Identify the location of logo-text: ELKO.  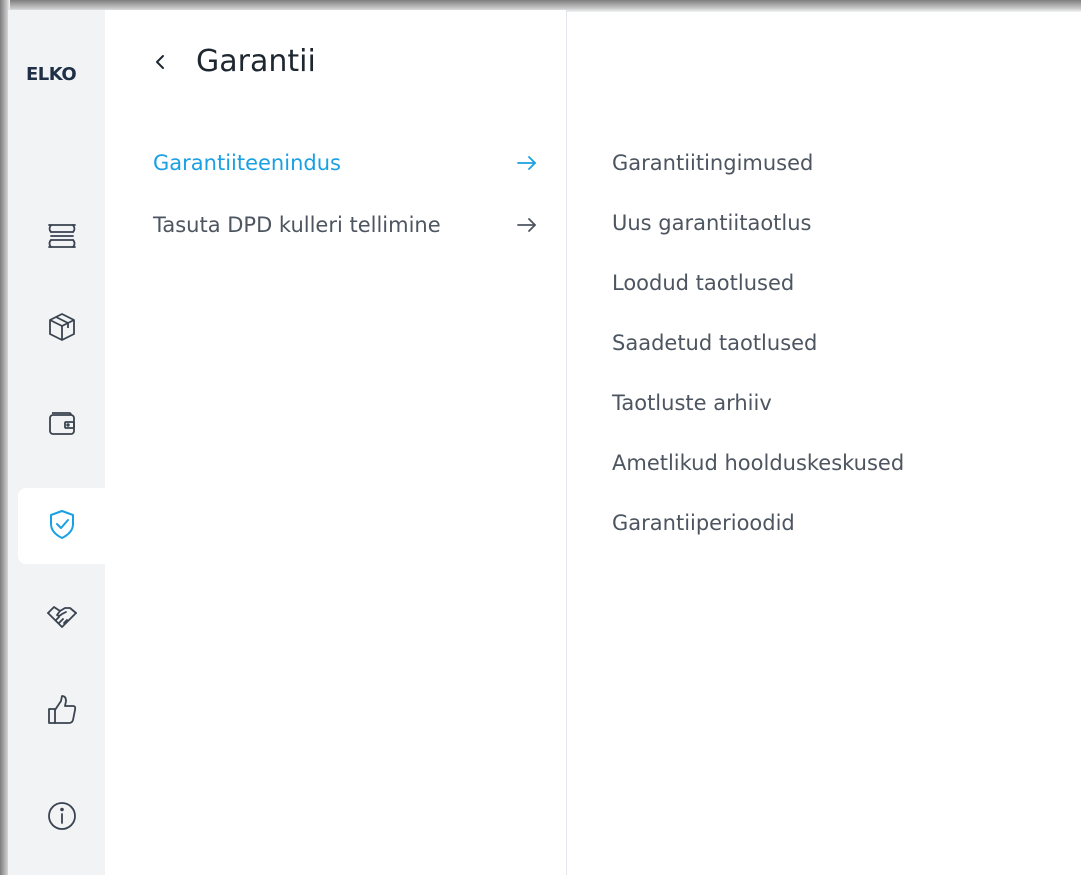
(51, 74).